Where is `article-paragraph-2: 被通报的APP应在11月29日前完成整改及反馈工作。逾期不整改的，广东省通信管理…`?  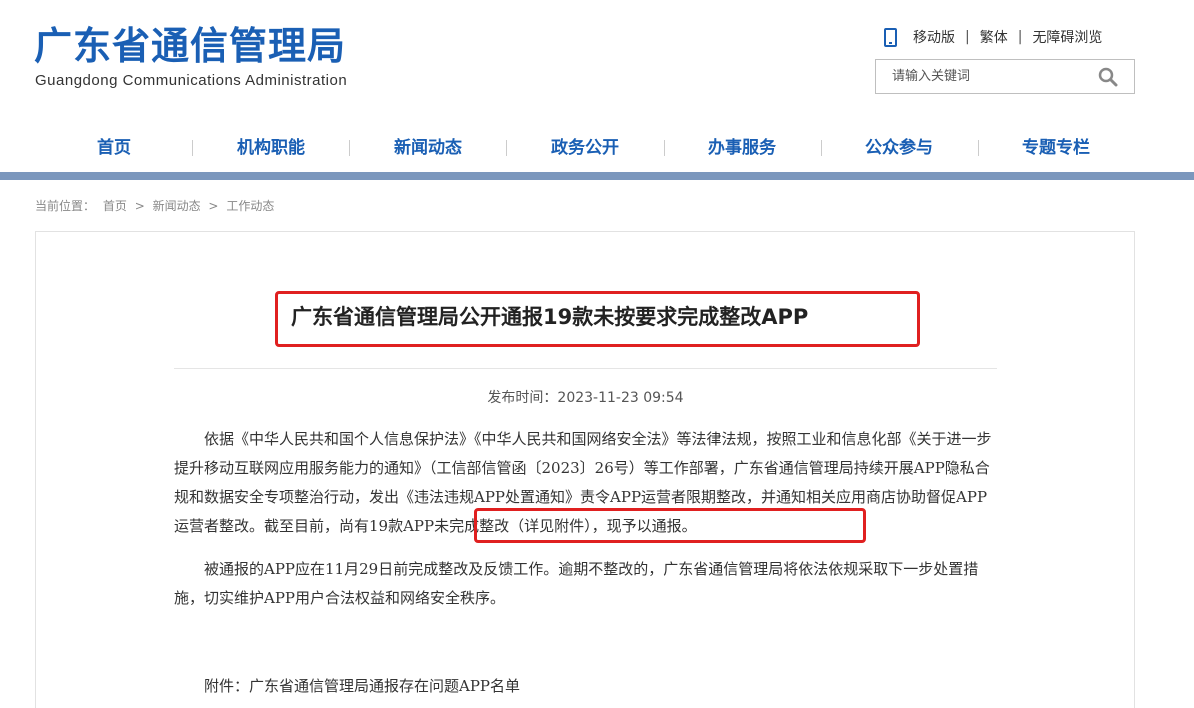 article-paragraph-2: 被通报的APP应在11月29日前完成整改及反馈工作。逾期不整改的，广东省通信管理… is located at coordinates (576, 583).